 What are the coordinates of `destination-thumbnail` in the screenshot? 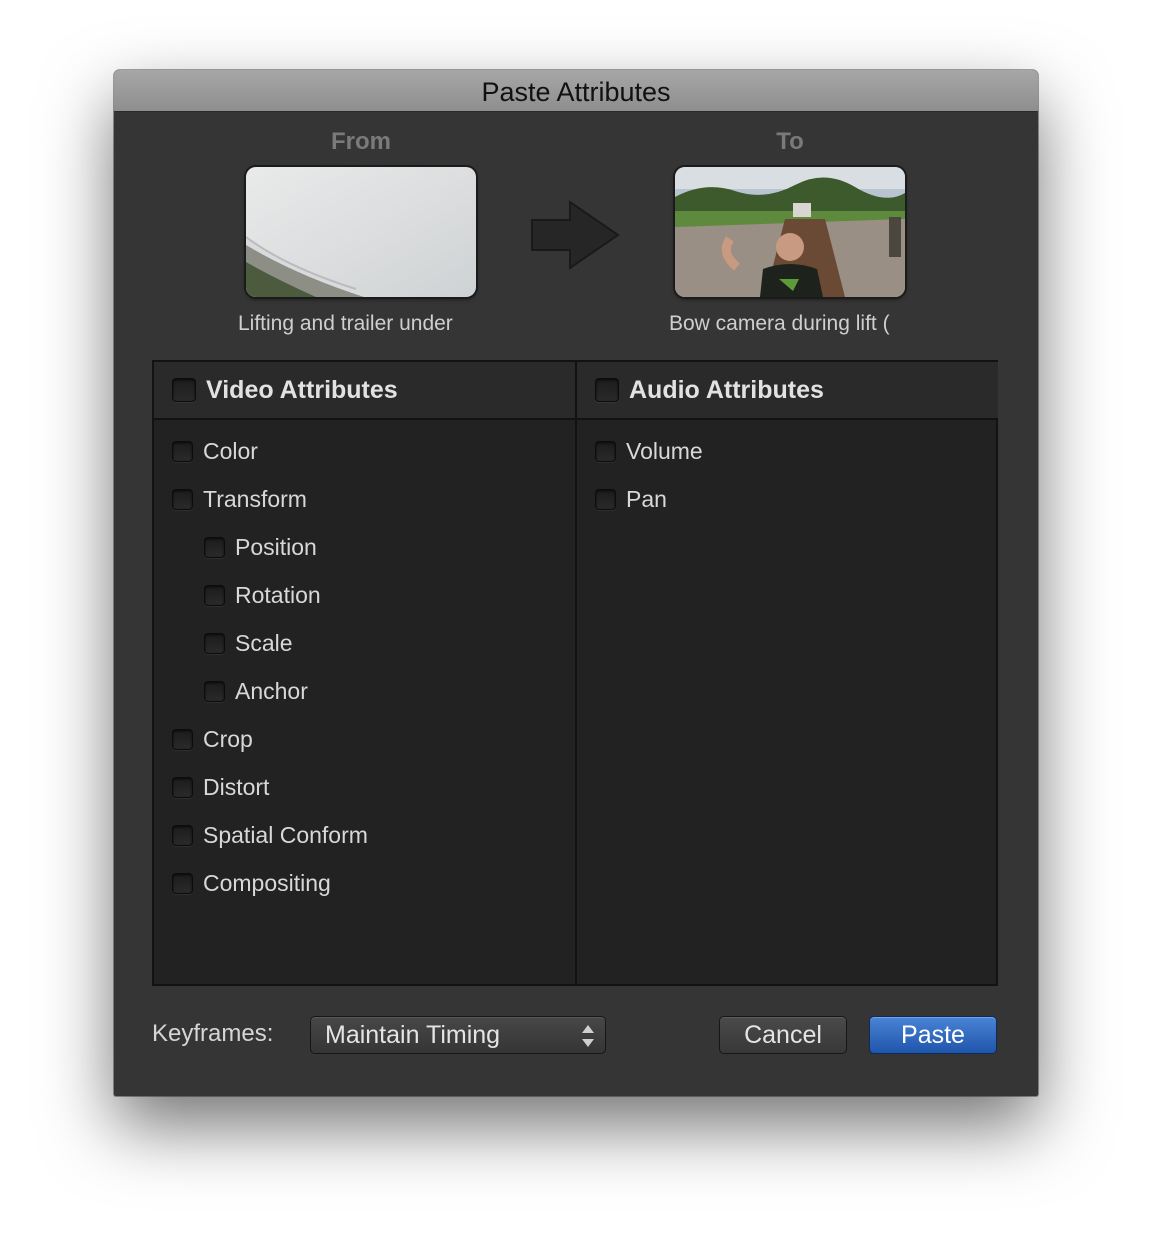 It's located at (790, 232).